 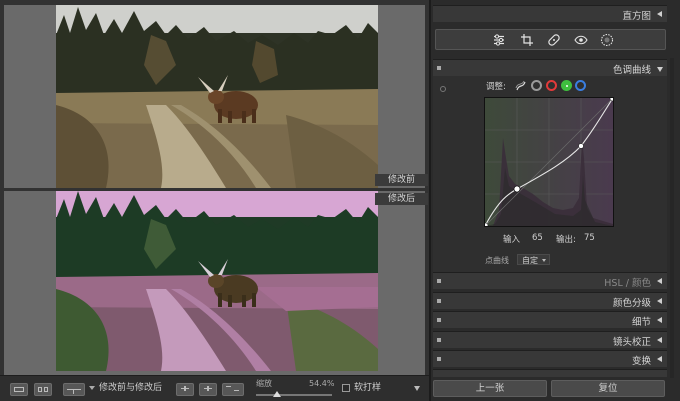 I want to click on input-value: 65, so click(x=537, y=238).